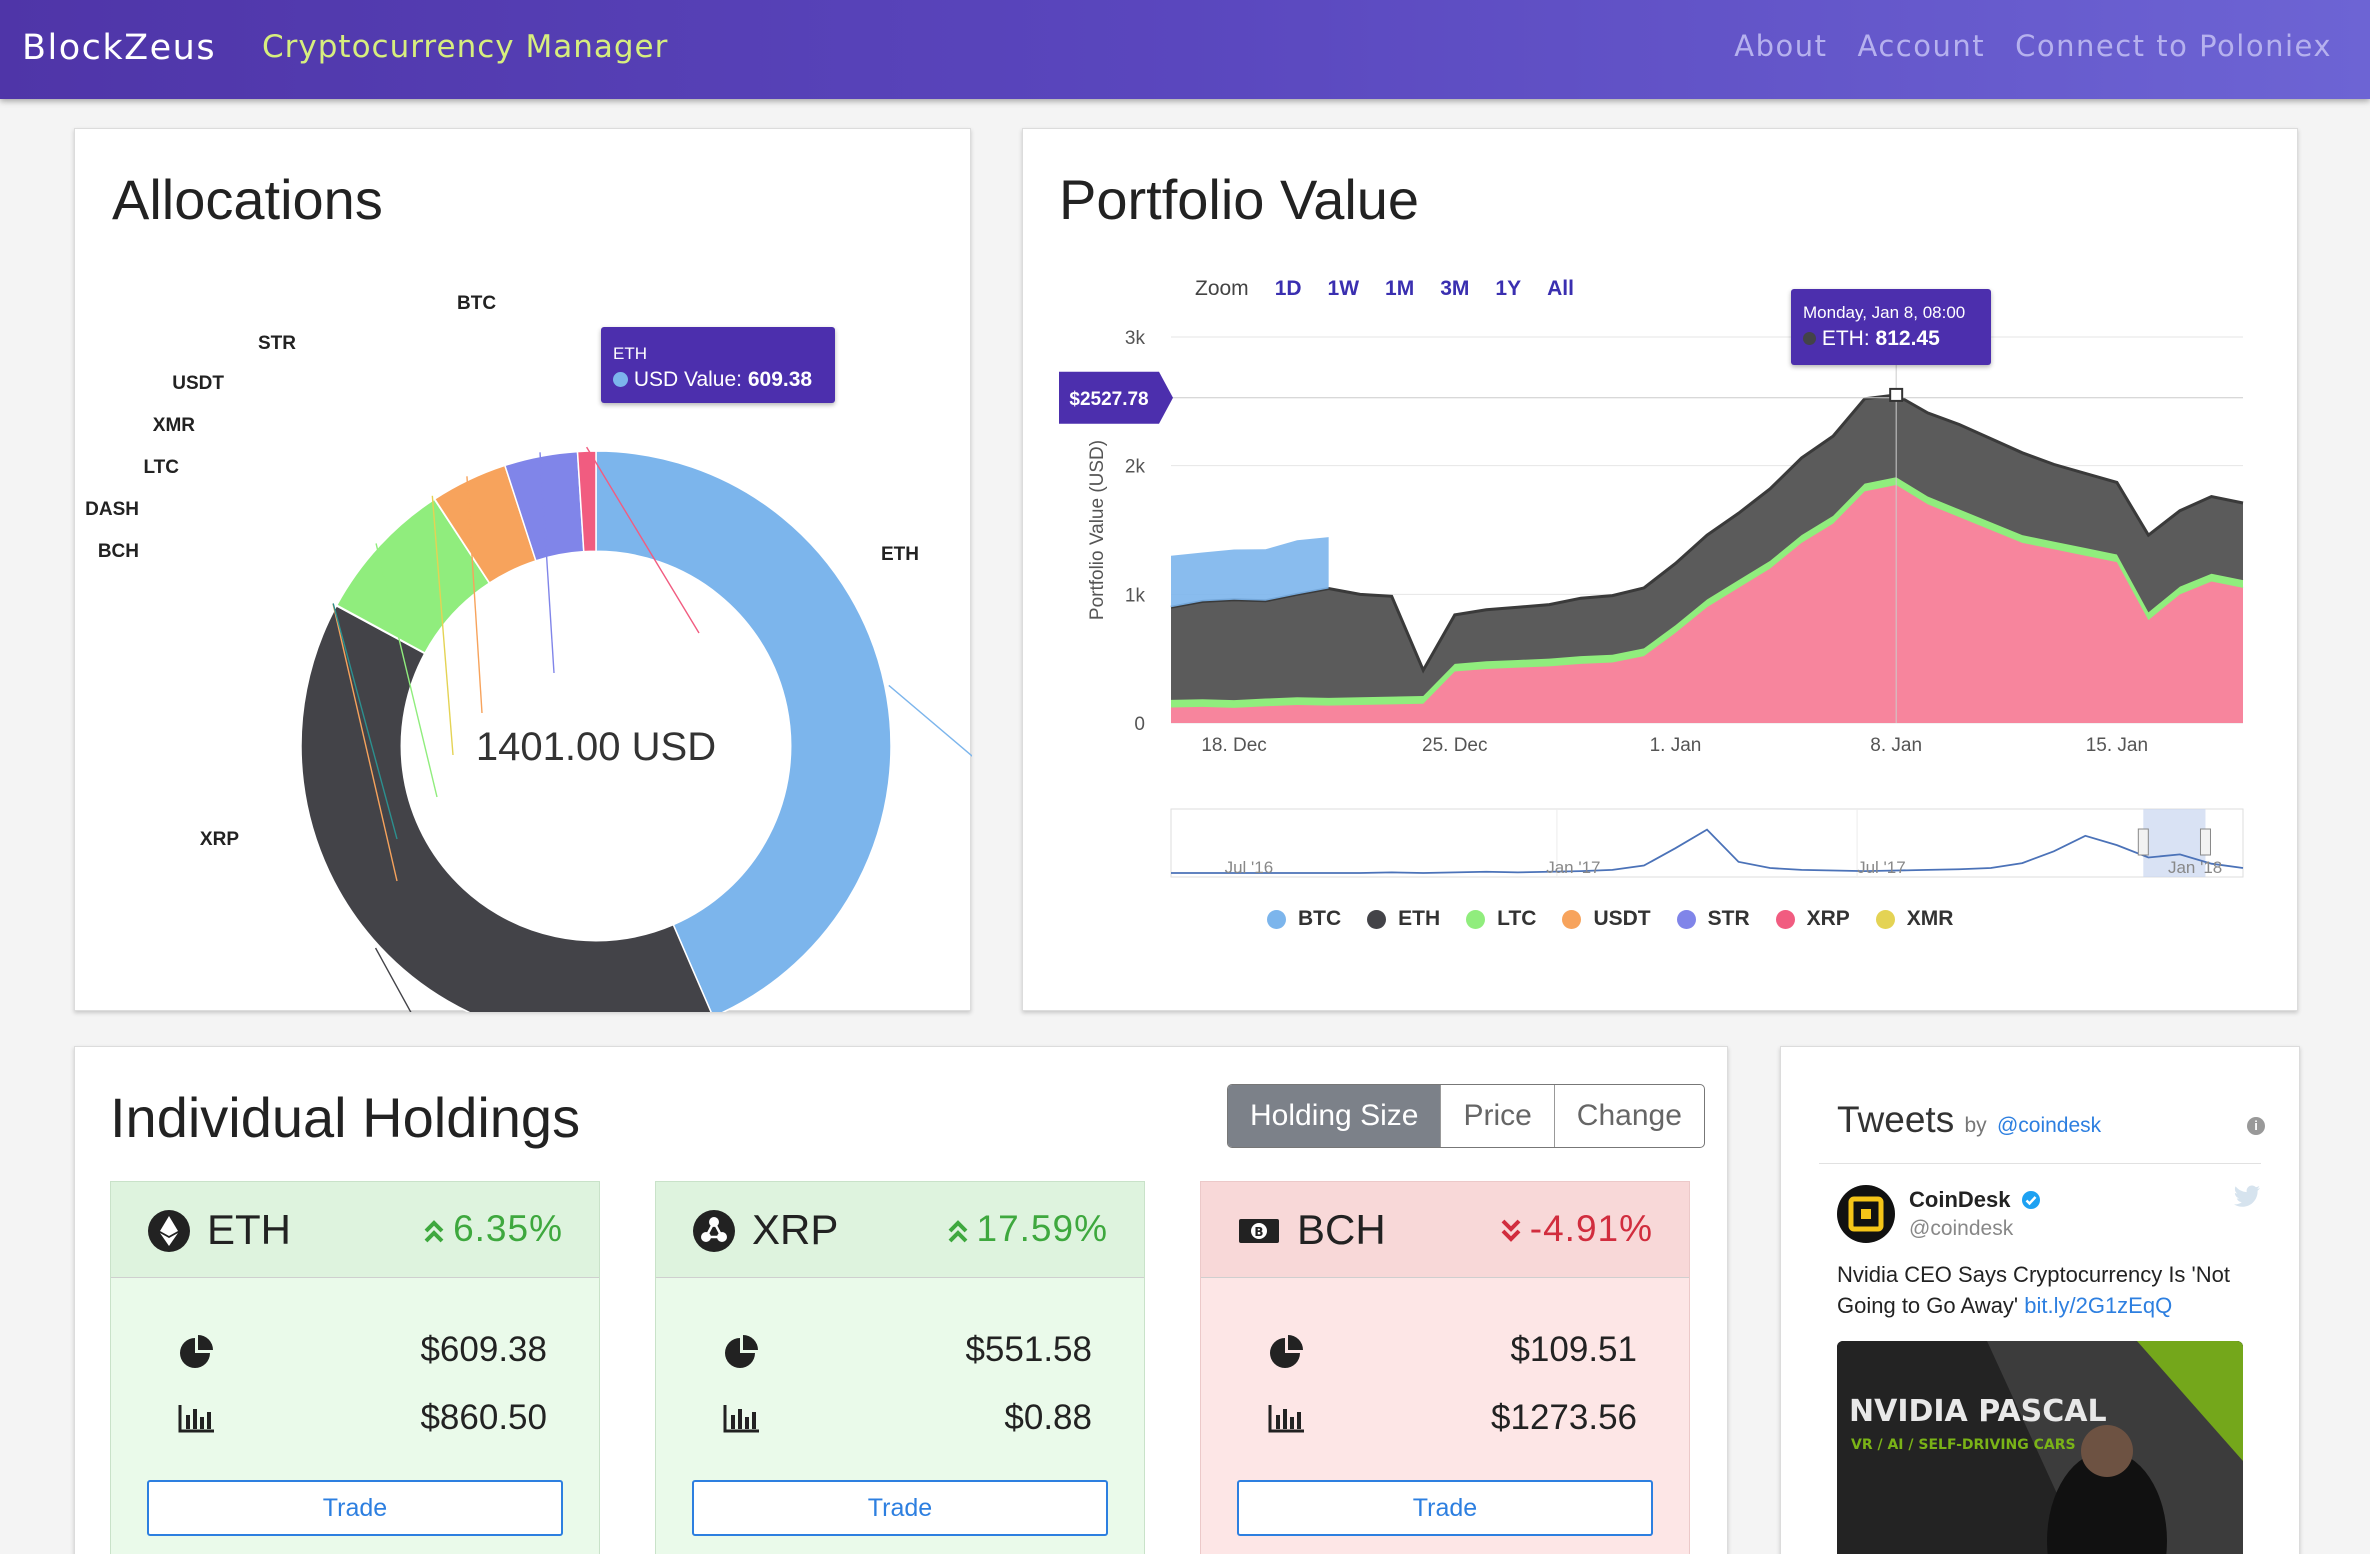  Describe the element at coordinates (1713, 919) in the screenshot. I see `legend-item-str: STR` at that location.